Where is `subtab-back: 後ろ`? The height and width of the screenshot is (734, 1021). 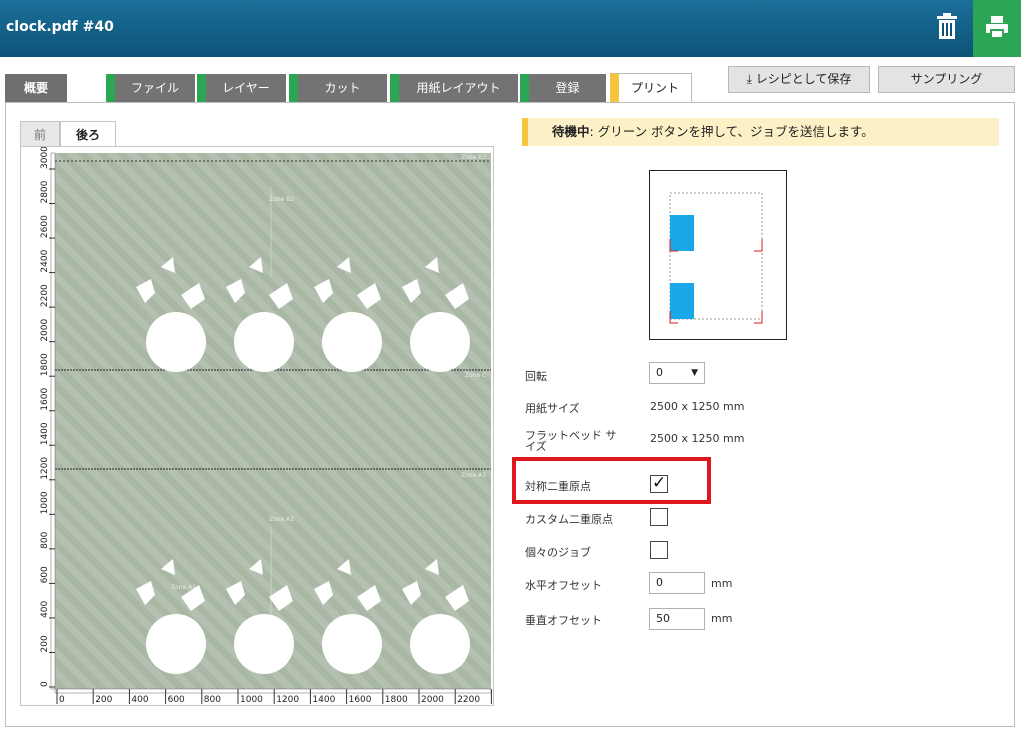
subtab-back: 後ろ is located at coordinates (88, 134).